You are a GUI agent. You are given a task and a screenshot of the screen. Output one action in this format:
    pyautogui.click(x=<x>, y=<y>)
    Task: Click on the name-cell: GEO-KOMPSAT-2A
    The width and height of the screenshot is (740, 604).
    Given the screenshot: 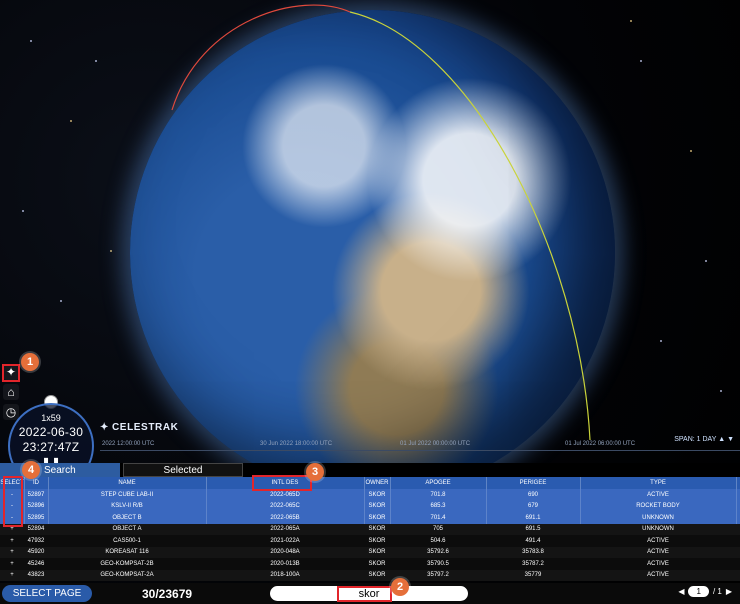 What is the action you would take?
    pyautogui.click(x=127, y=575)
    